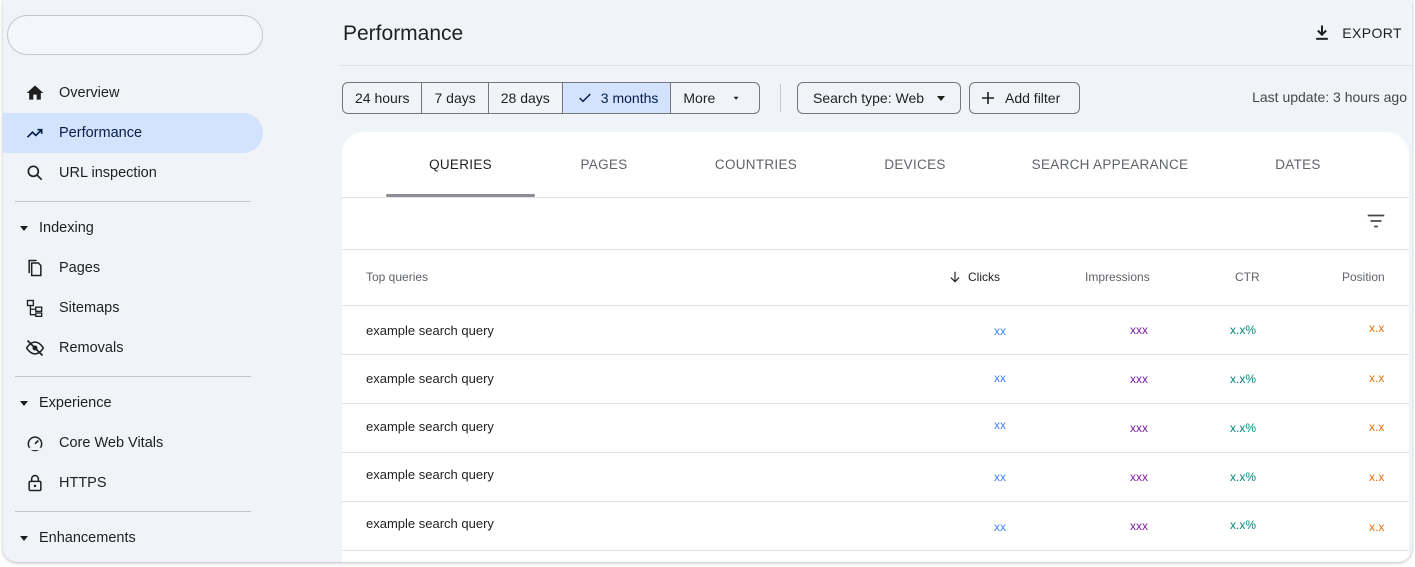  Describe the element at coordinates (87, 538) in the screenshot. I see `section-label: Enhancements` at that location.